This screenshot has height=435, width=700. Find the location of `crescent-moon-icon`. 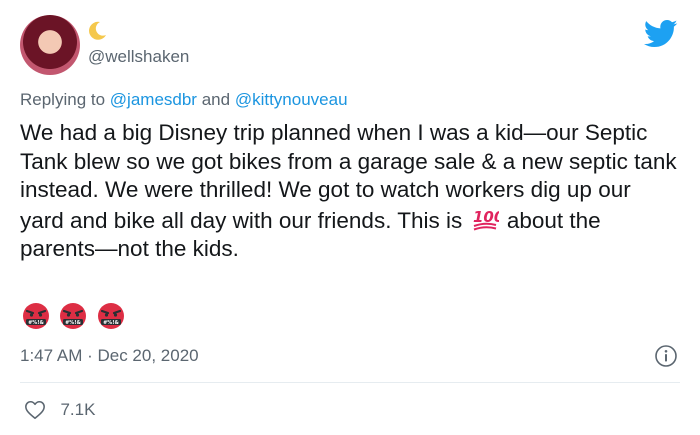

crescent-moon-icon is located at coordinates (97, 30).